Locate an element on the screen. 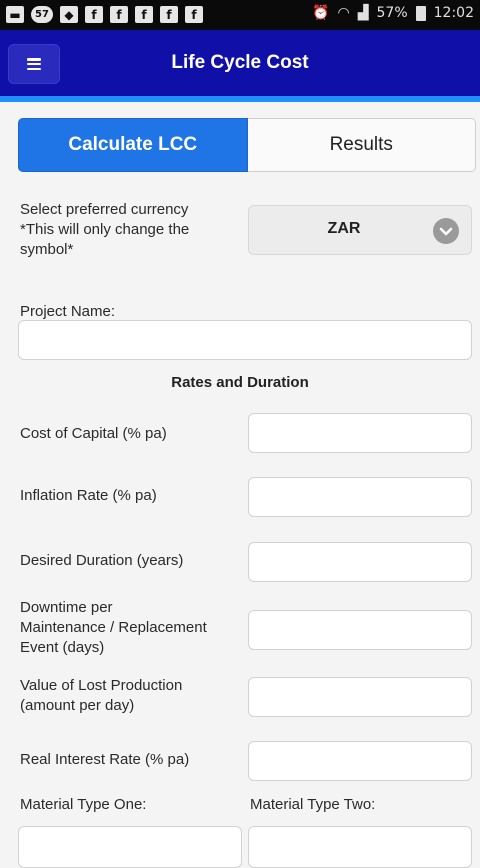  battery-text: 57% is located at coordinates (392, 13).